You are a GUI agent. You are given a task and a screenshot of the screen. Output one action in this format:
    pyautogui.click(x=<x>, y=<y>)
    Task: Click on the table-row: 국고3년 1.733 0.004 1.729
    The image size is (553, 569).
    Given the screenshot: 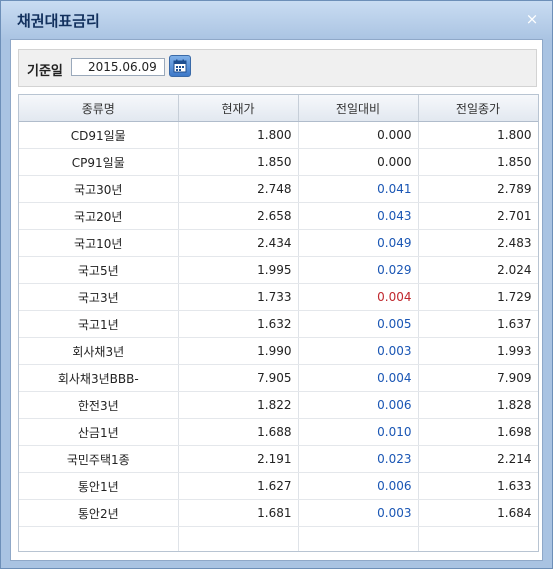 What is the action you would take?
    pyautogui.click(x=278, y=297)
    